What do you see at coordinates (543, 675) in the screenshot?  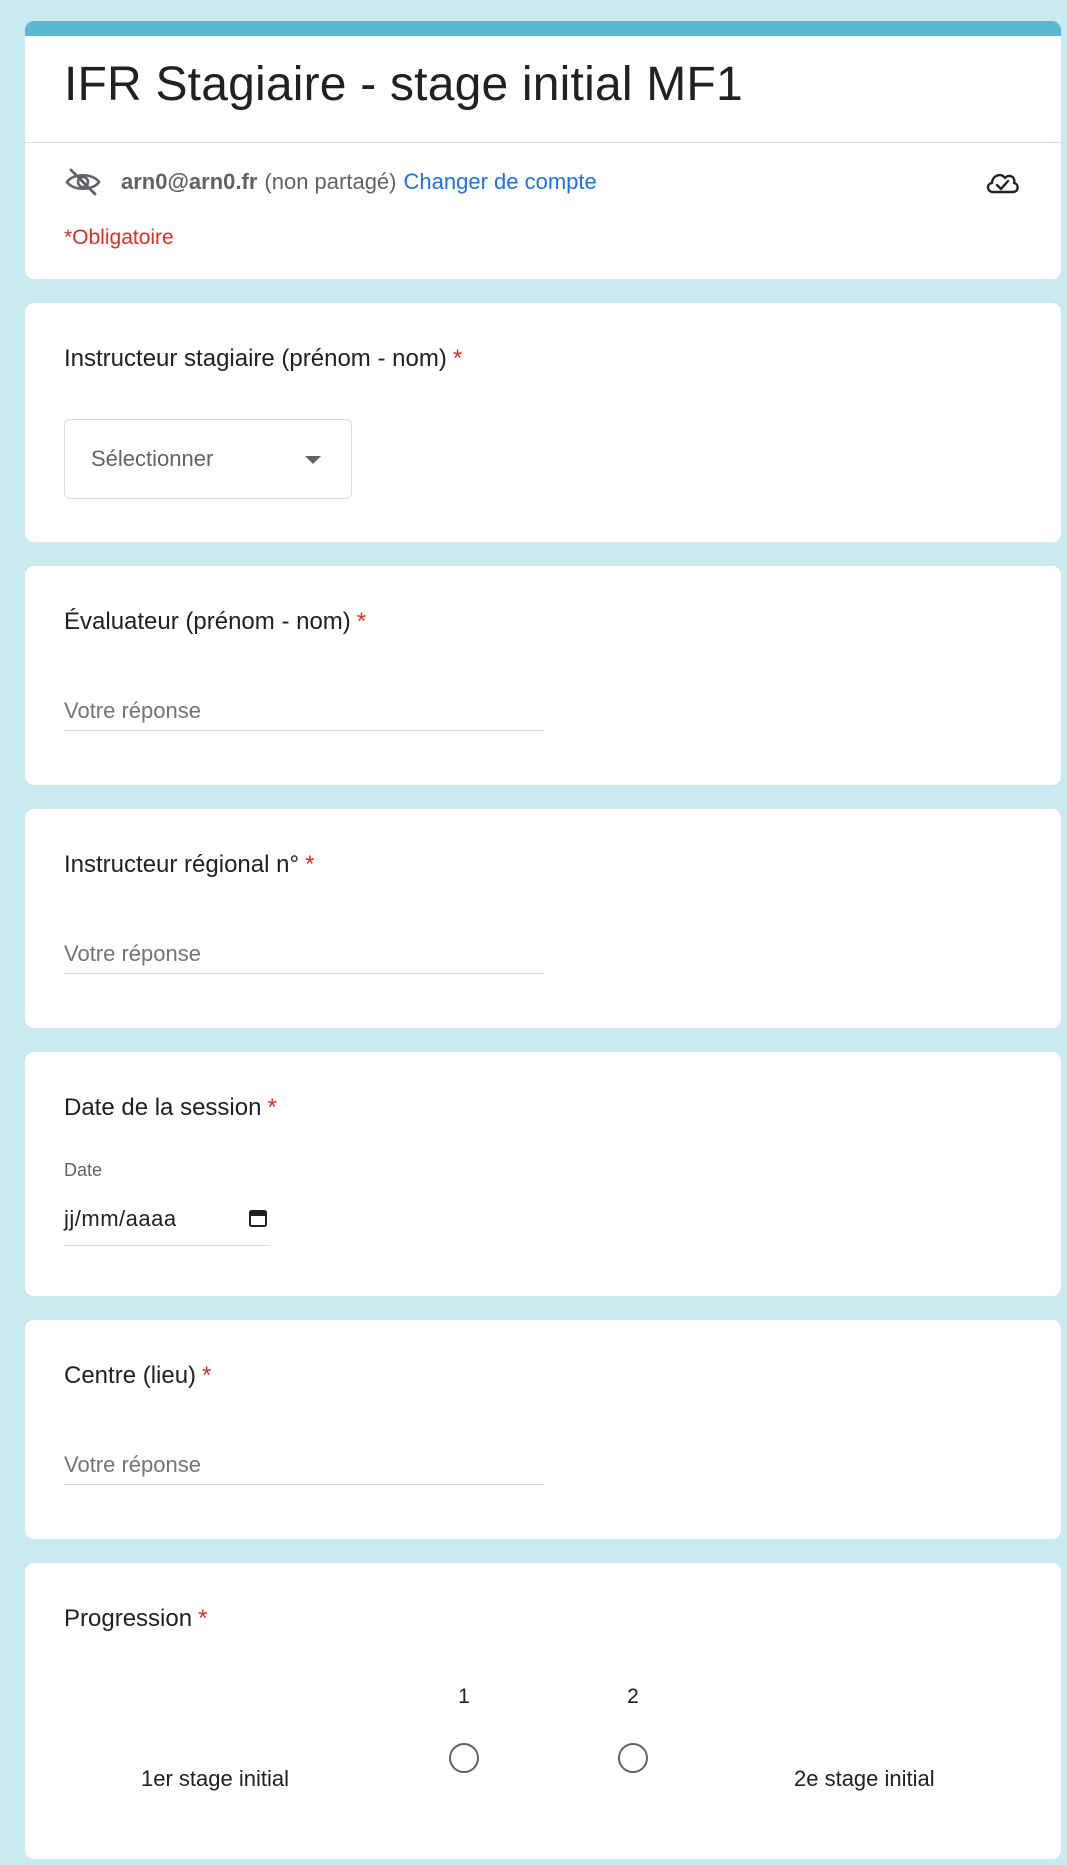 I see `question-evaluator-card: Évaluateur (prénom - nom) *` at bounding box center [543, 675].